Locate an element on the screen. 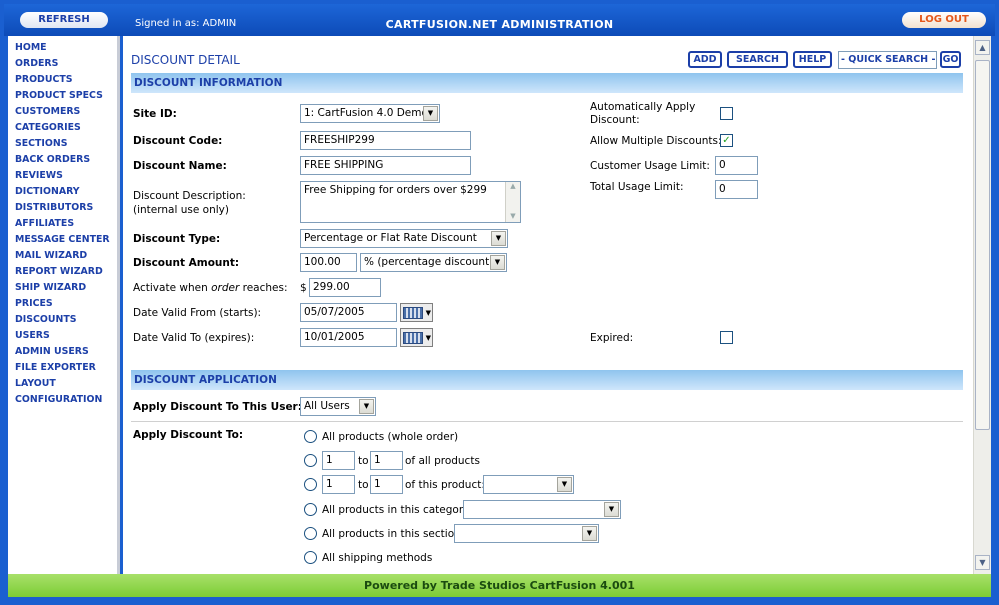  sidebar-item-message-center: MESSAGE CENTER is located at coordinates (62, 242).